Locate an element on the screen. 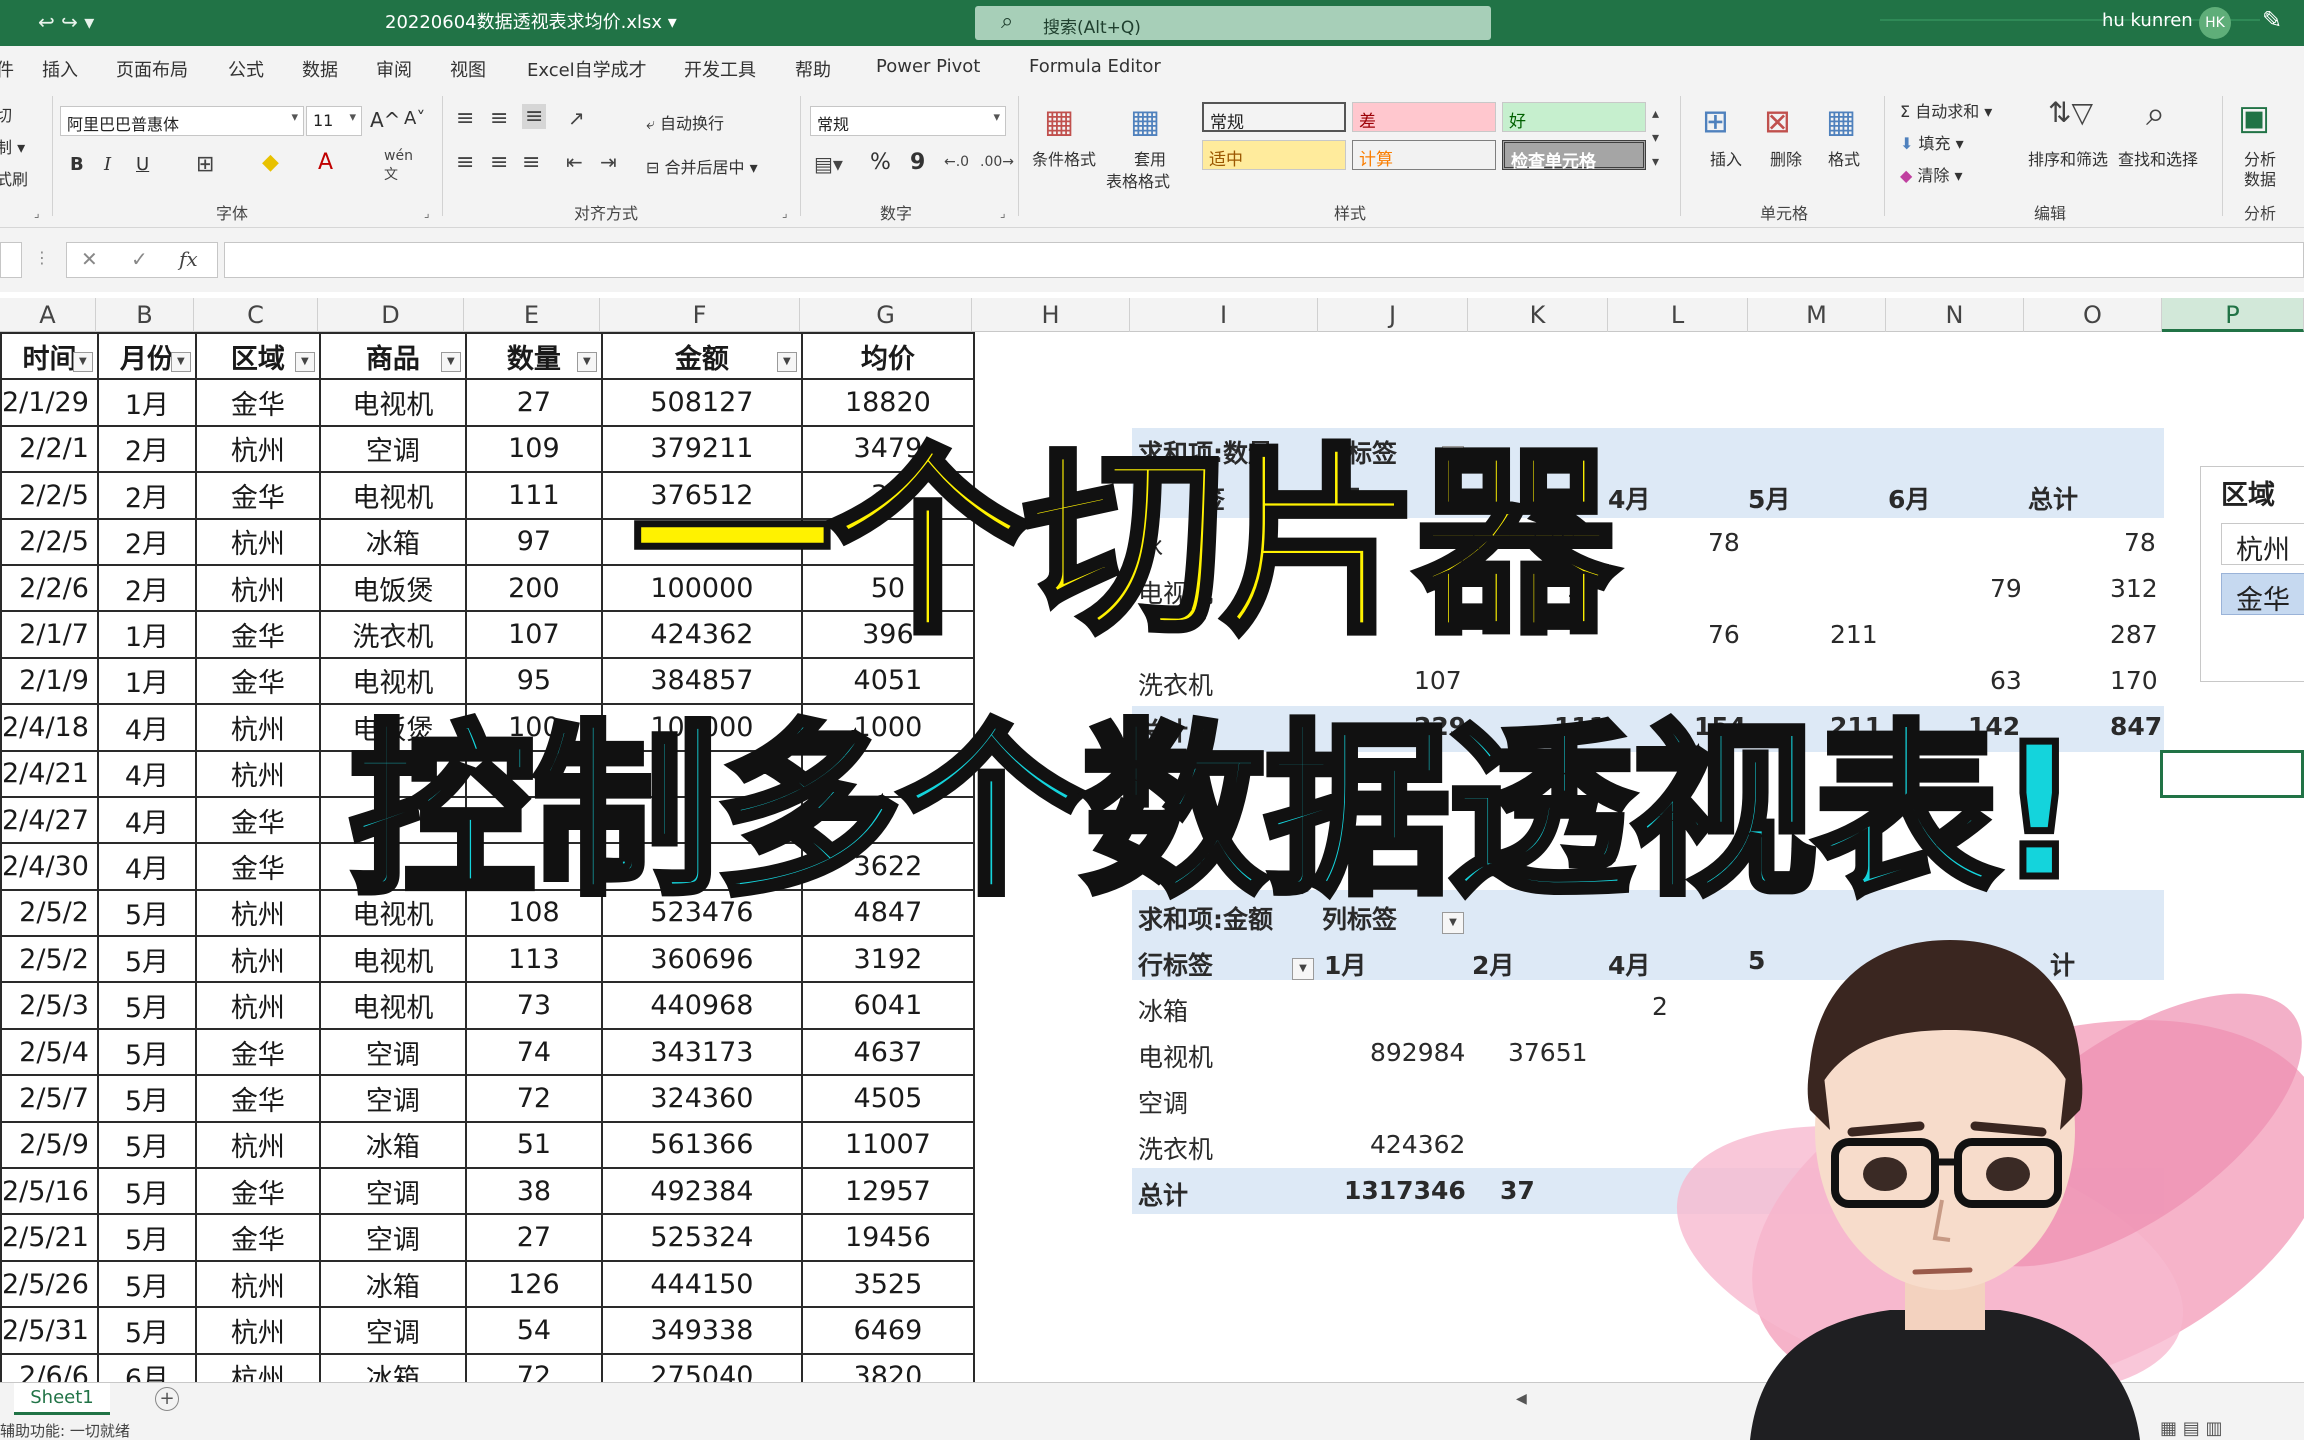  col-header-j: J is located at coordinates (1393, 315).